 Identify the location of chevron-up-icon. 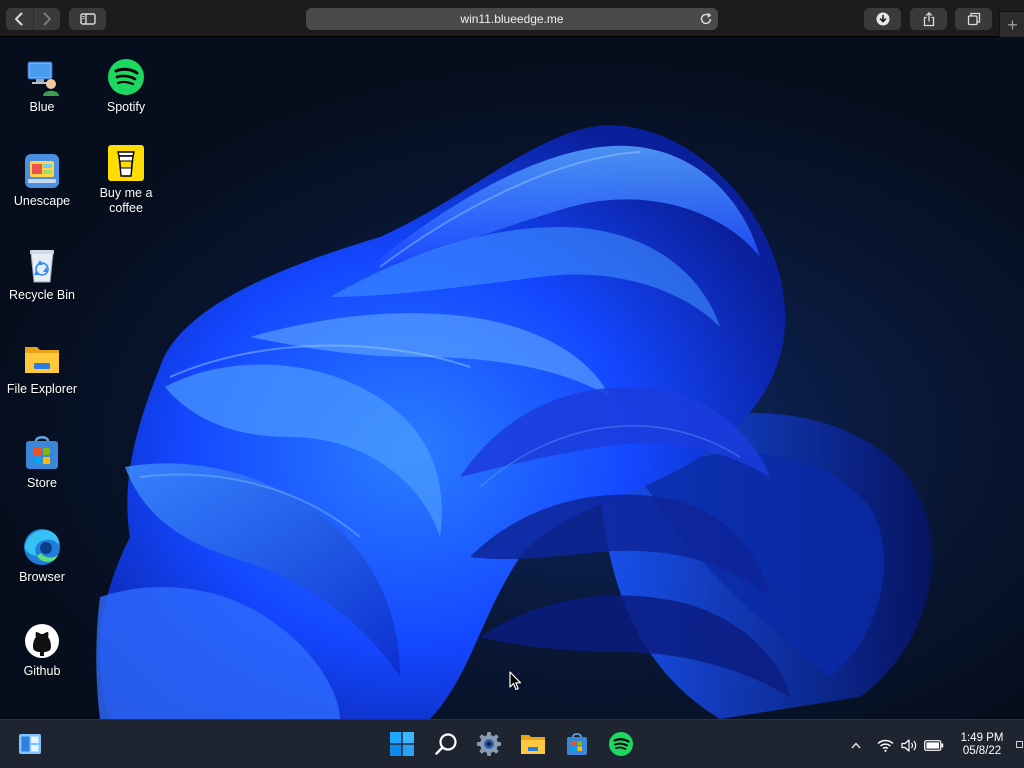
(856, 744).